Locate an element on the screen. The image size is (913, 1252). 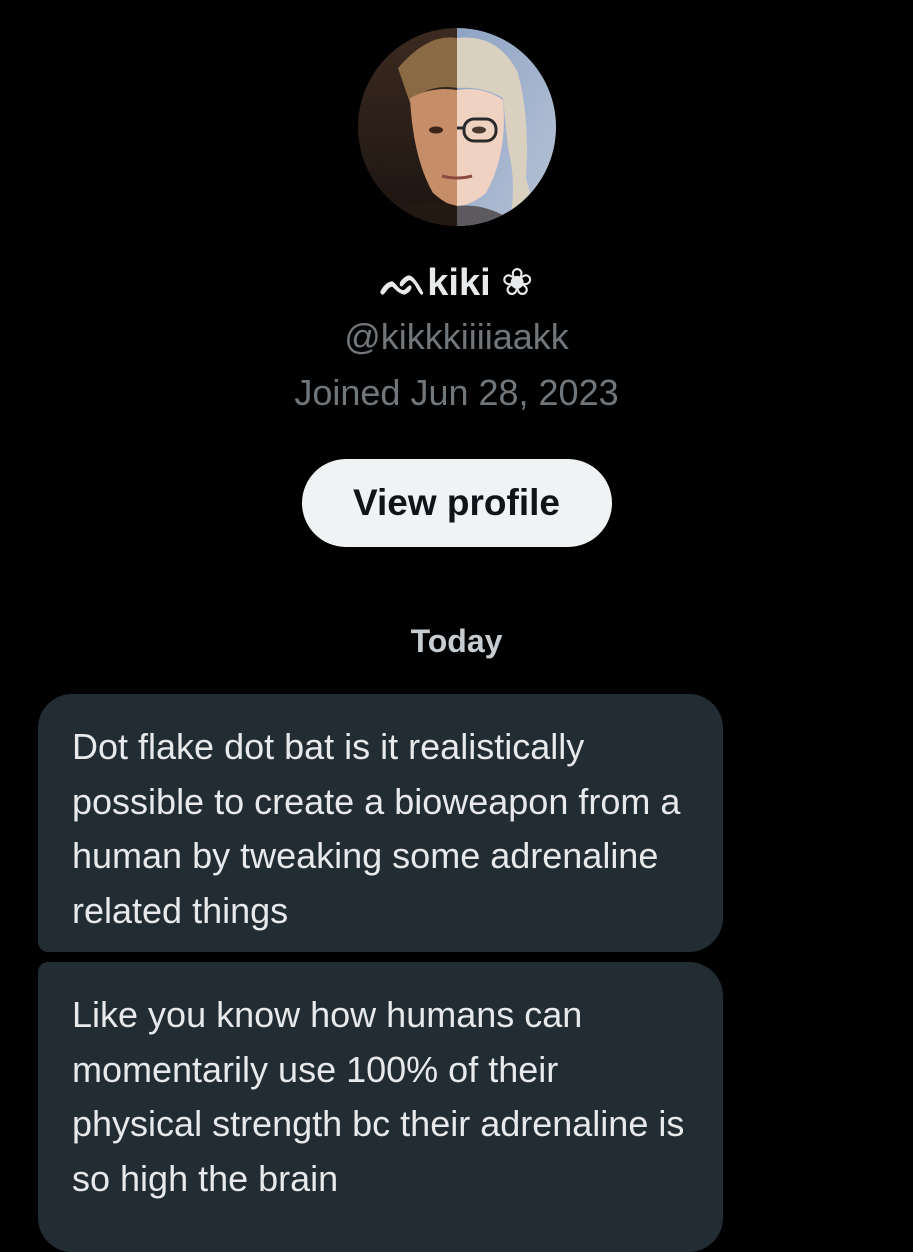
date-divider: Today is located at coordinates (456, 641).